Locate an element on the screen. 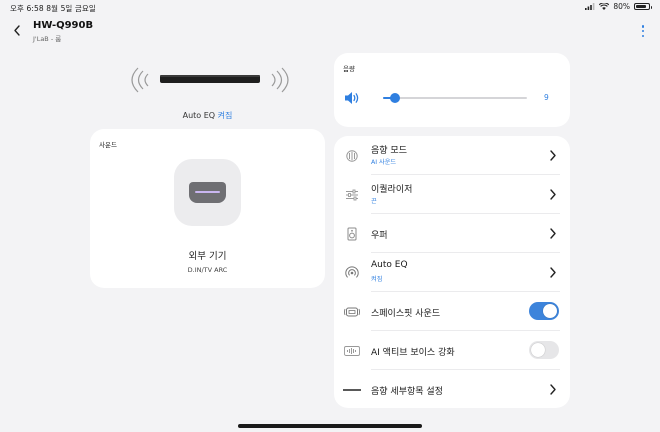 The height and width of the screenshot is (432, 660). status-time-date: 오후 6:58 8월 5일 금요일 is located at coordinates (53, 8).